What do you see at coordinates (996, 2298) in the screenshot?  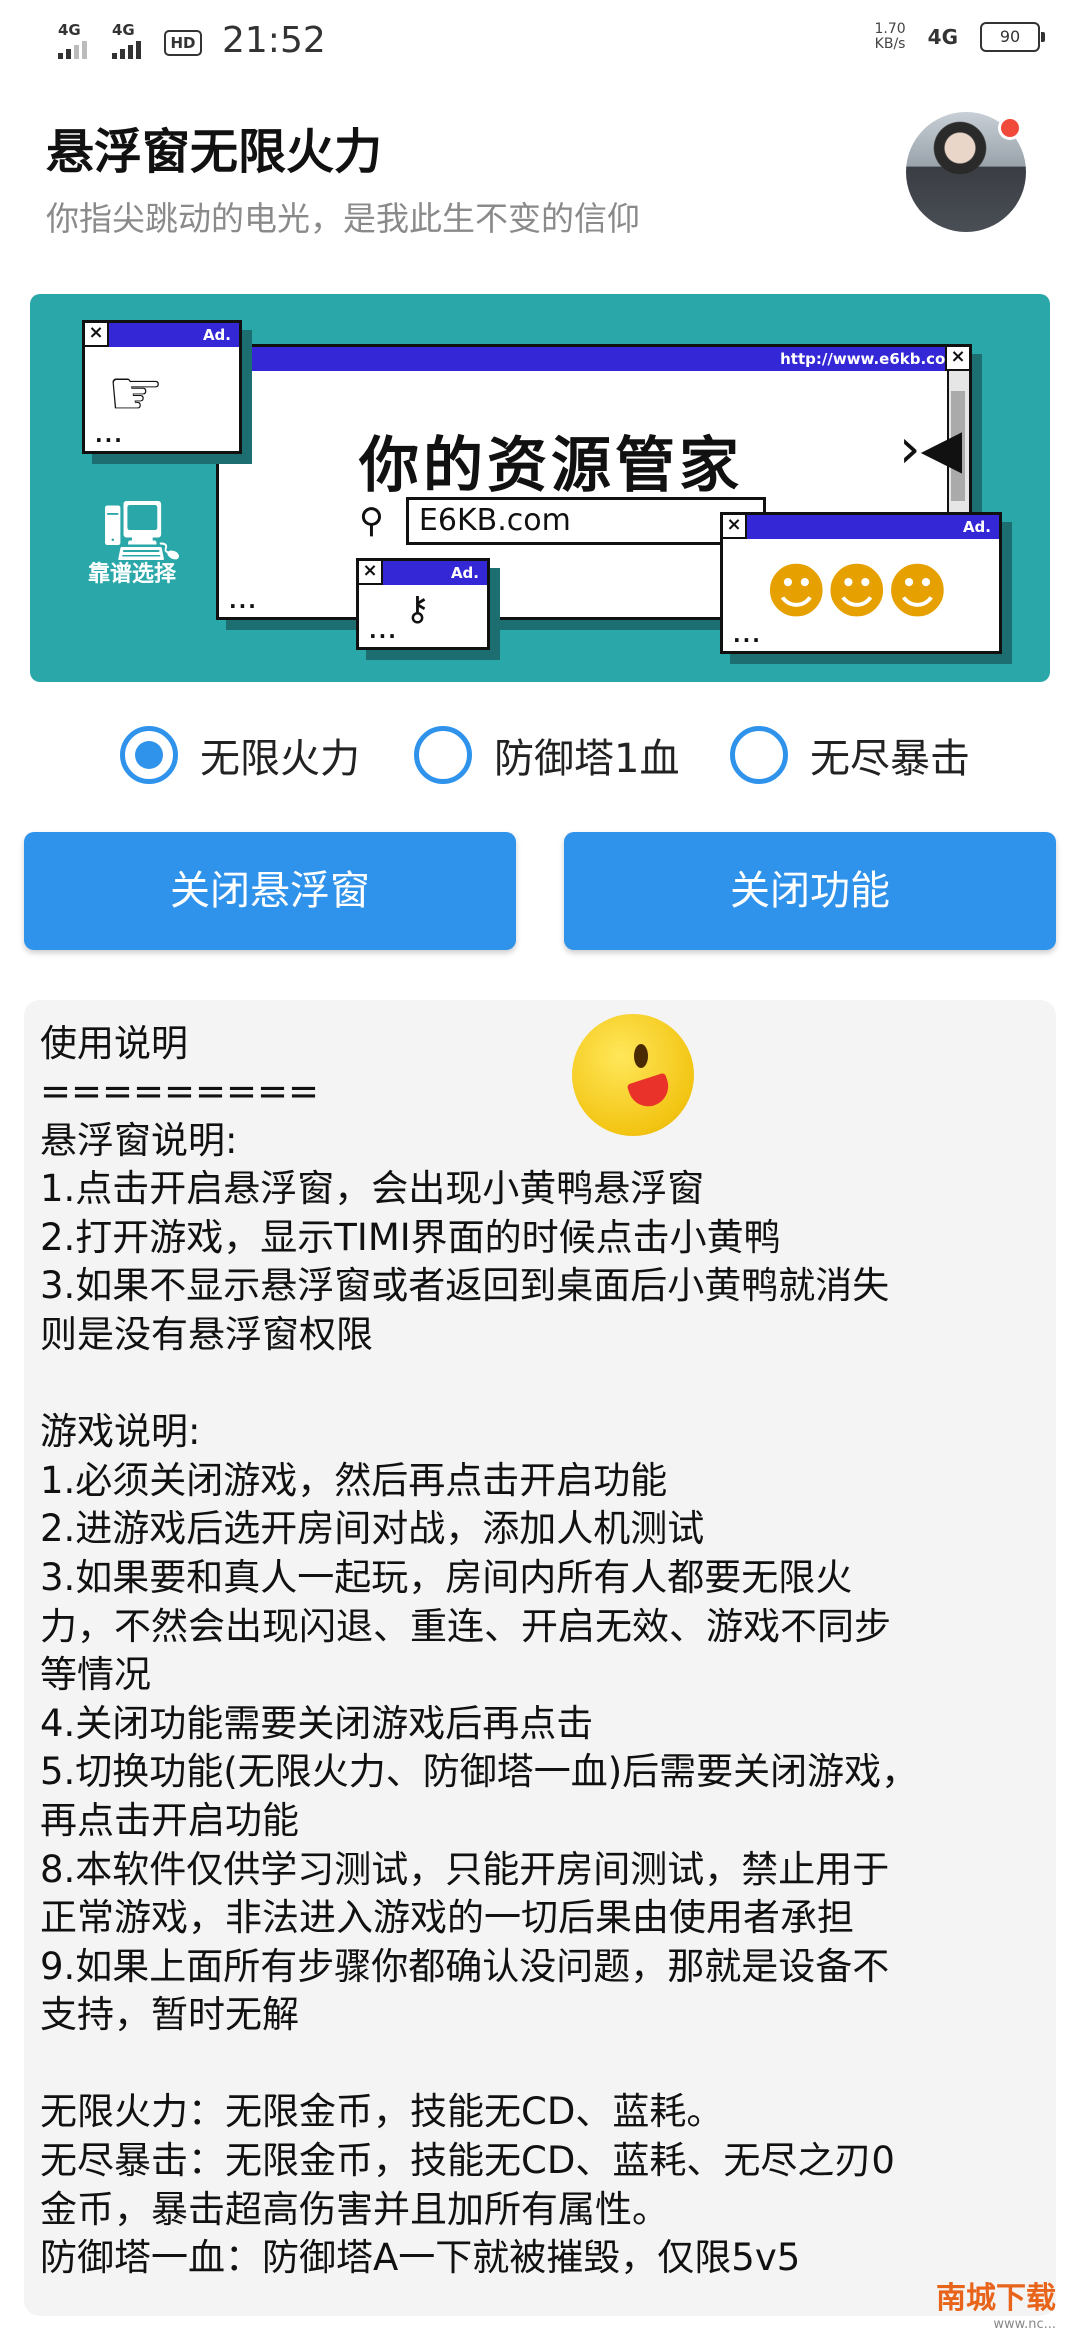 I see `watermark-brand: 南城下载` at bounding box center [996, 2298].